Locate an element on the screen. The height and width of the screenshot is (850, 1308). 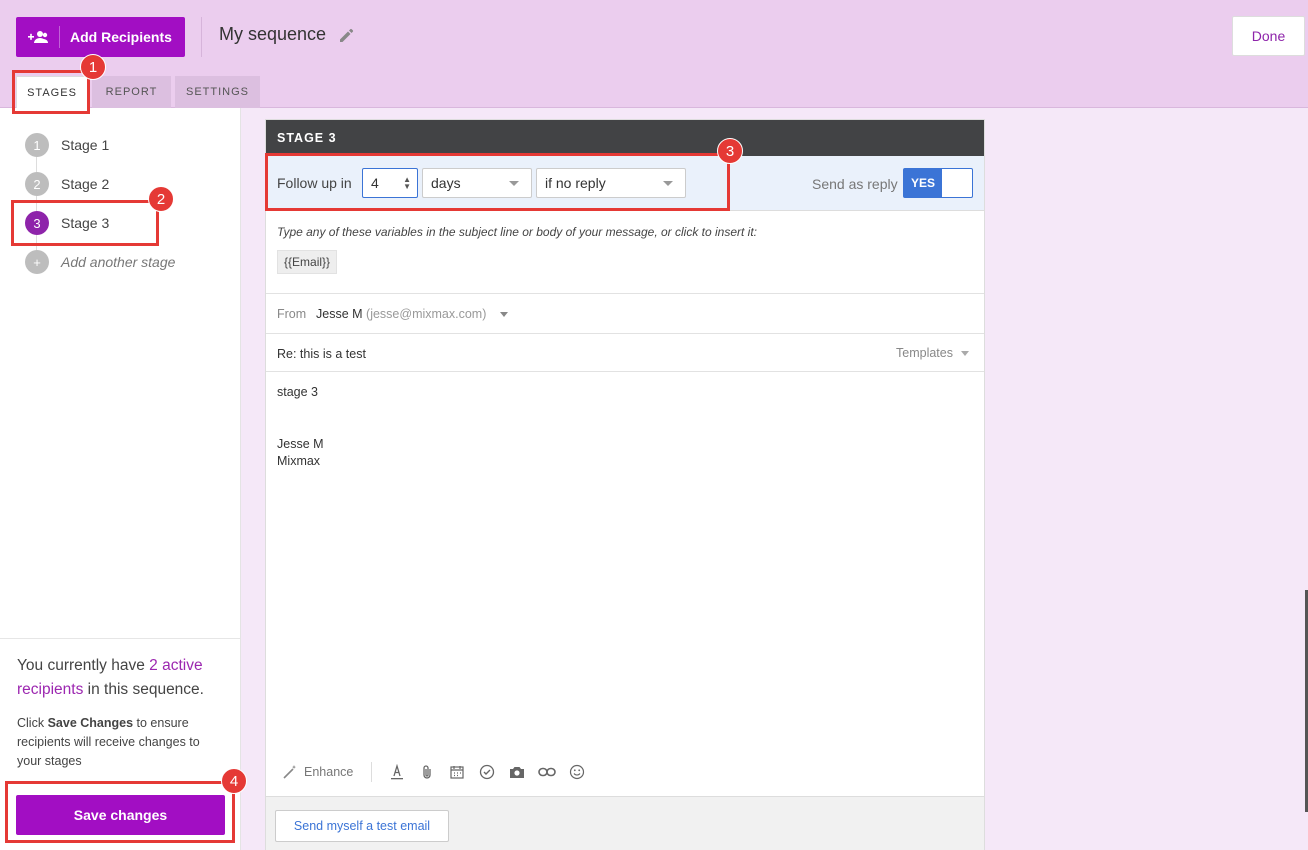
plus-icon: + is located at coordinates (37, 262).